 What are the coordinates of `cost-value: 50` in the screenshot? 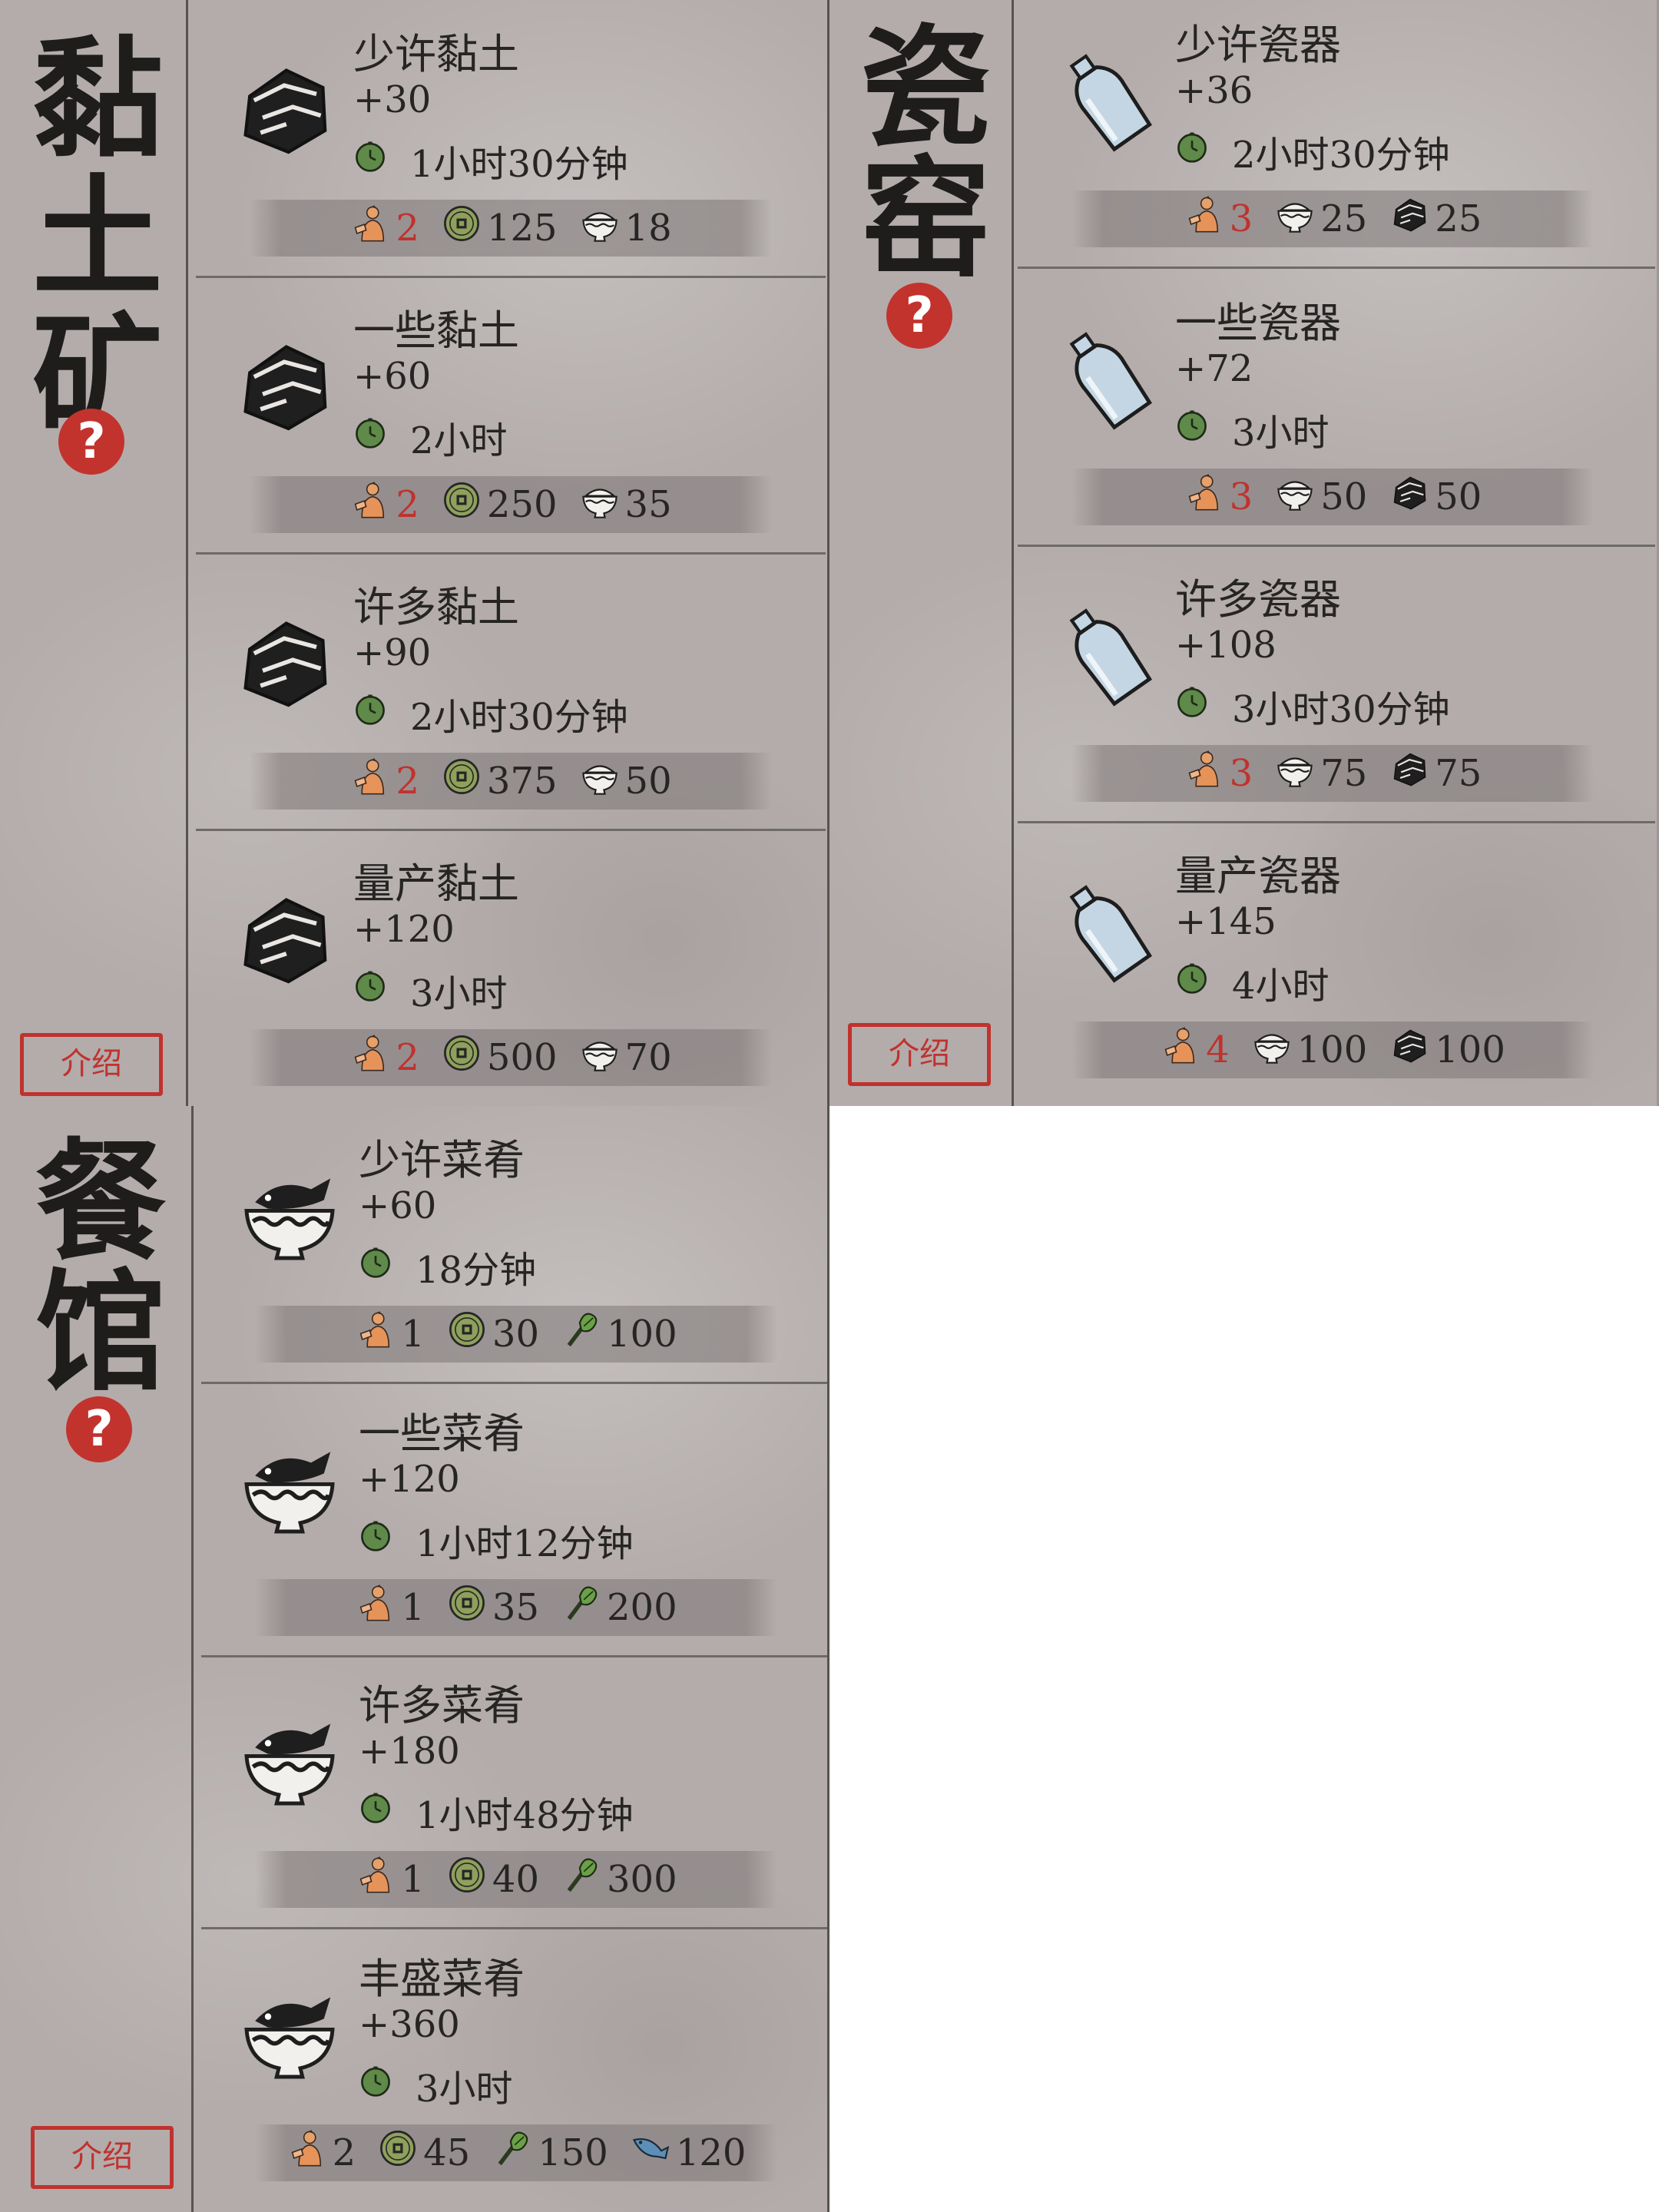 It's located at (648, 781).